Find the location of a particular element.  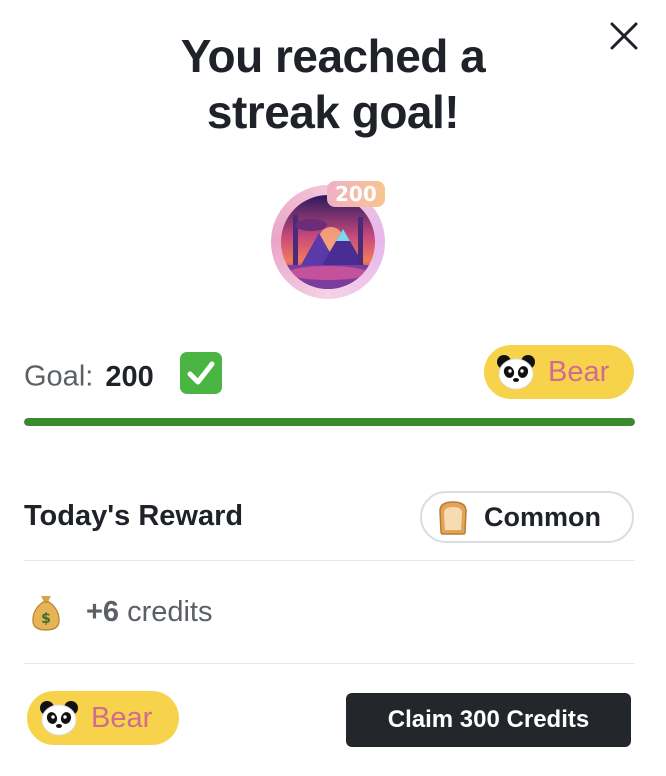

white-heavy-check-mark-icon is located at coordinates (200, 373).